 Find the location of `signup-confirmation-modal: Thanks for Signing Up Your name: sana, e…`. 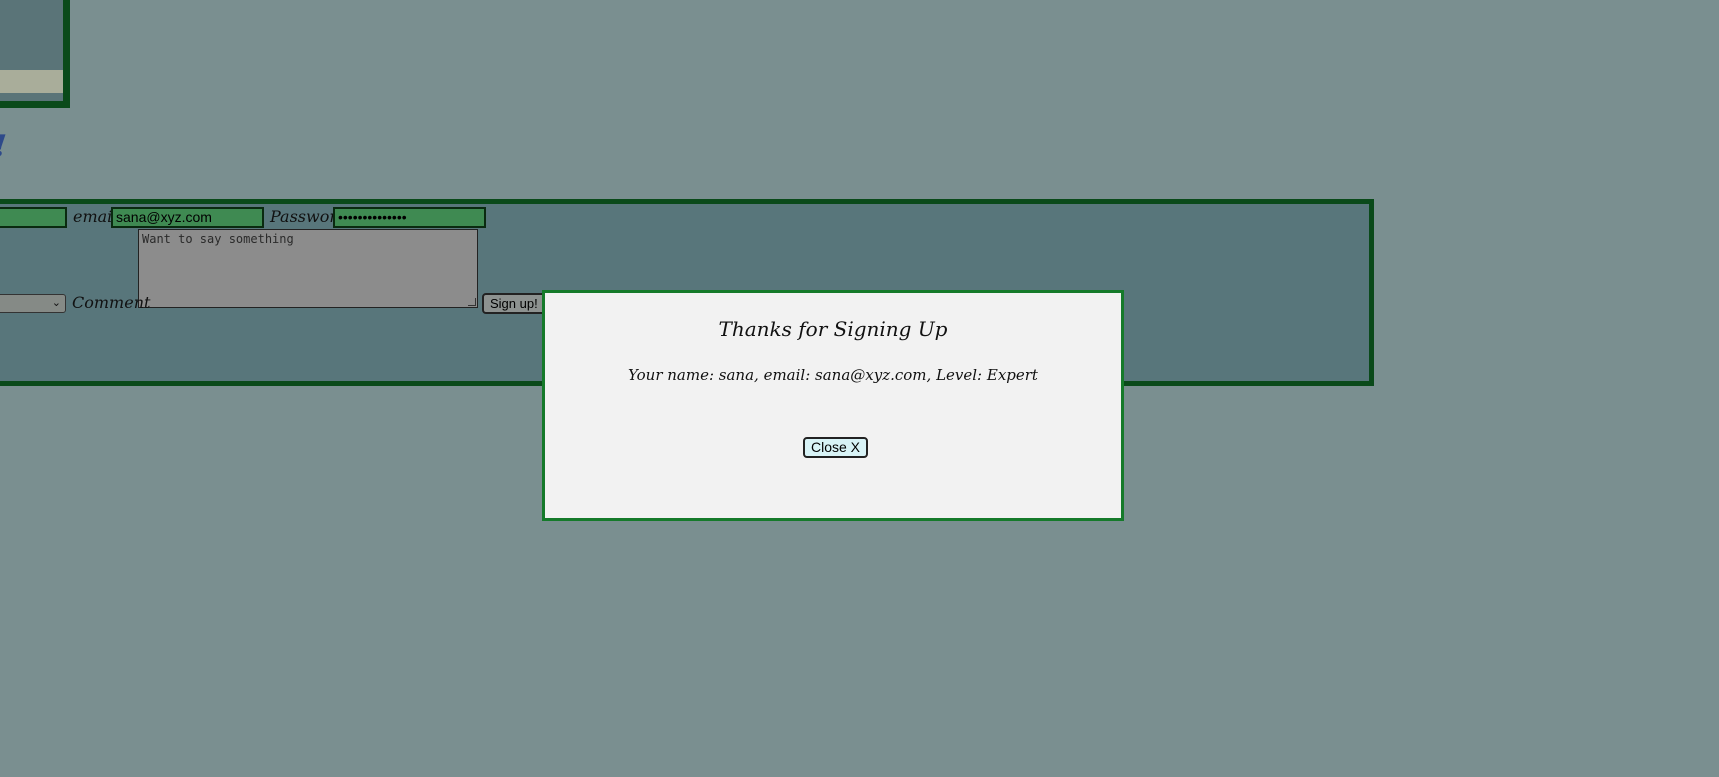

signup-confirmation-modal: Thanks for Signing Up Your name: sana, e… is located at coordinates (833, 405).